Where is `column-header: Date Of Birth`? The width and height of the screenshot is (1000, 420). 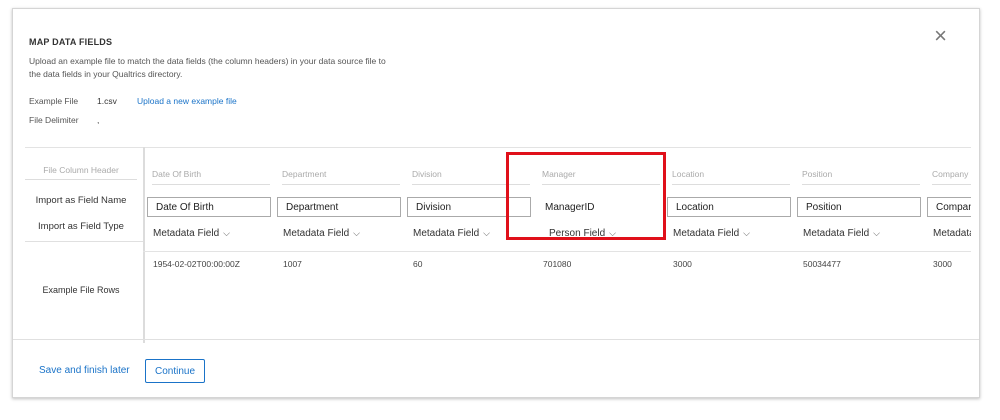 column-header: Date Of Birth is located at coordinates (211, 177).